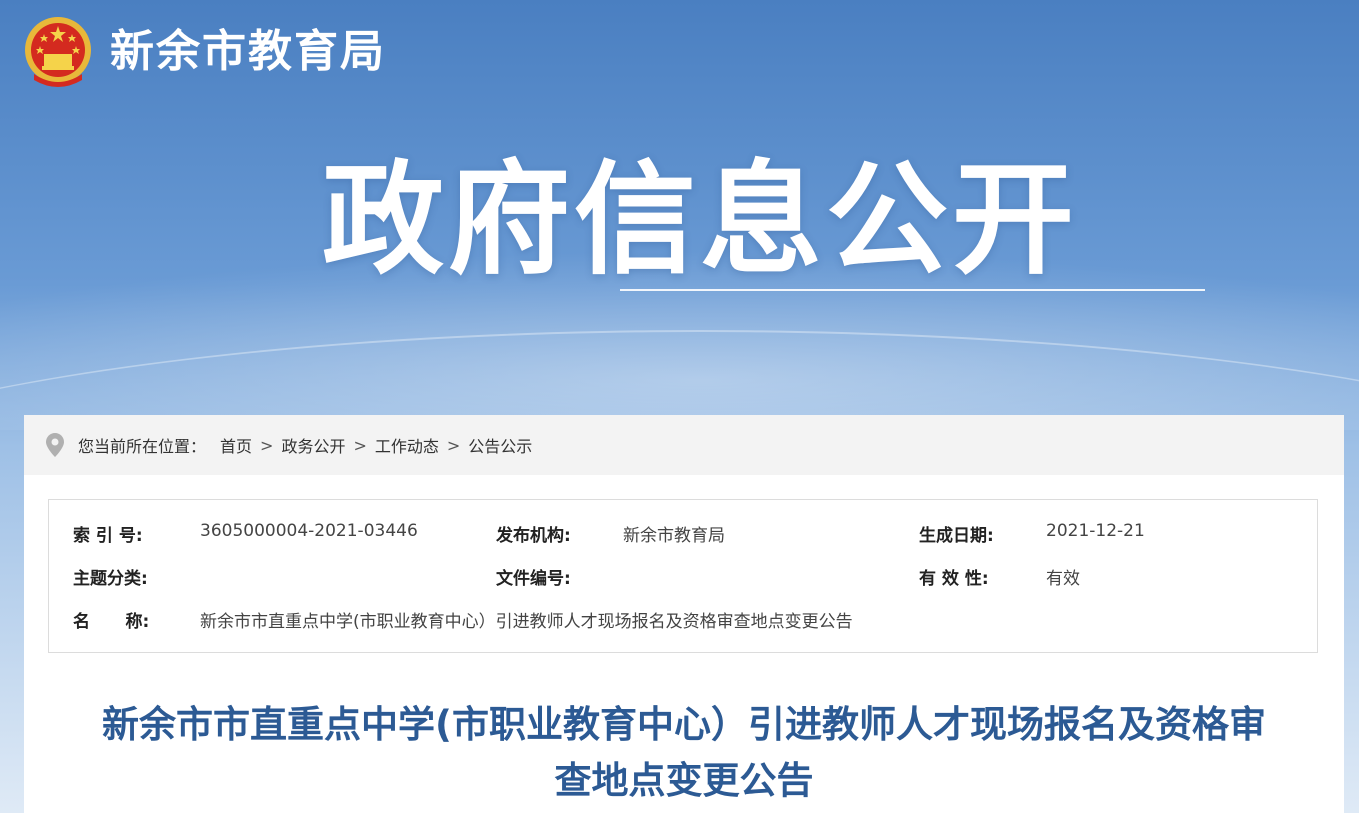 The image size is (1359, 813). I want to click on location-pin-icon, so click(55, 445).